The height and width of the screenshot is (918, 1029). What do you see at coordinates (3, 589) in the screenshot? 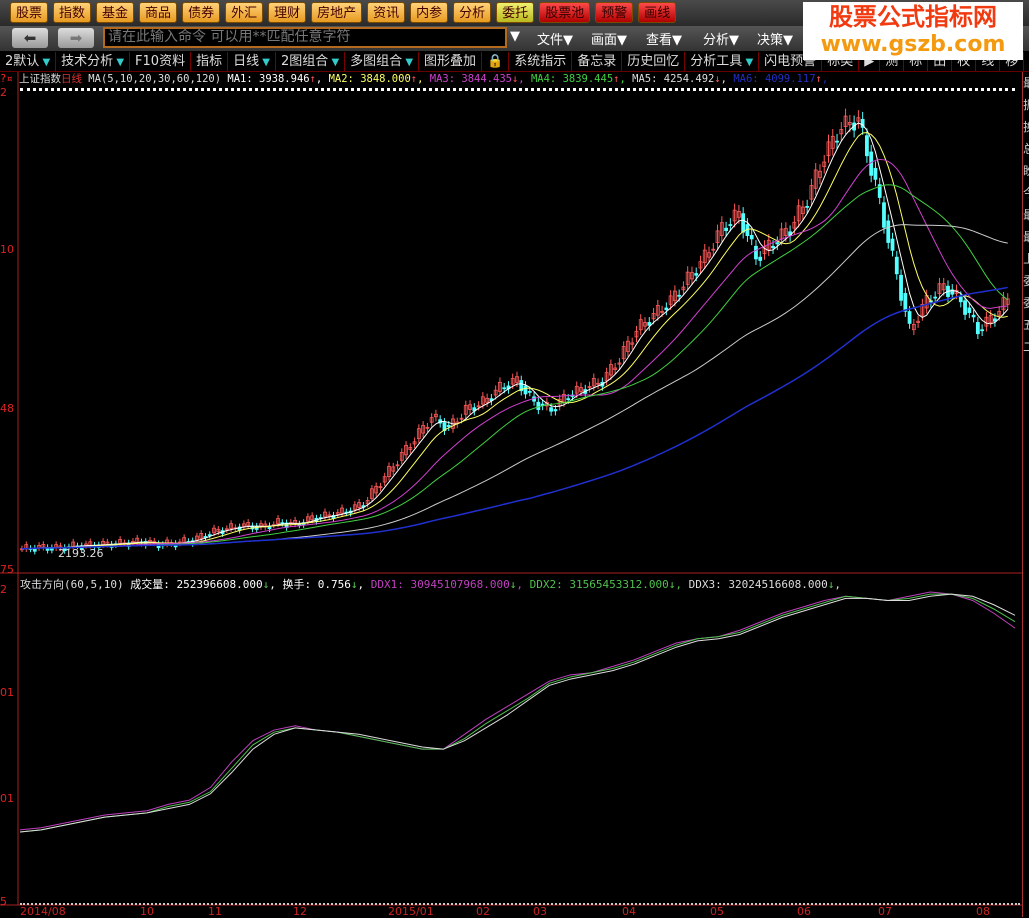
I see `indicator-axis-label: 2` at bounding box center [3, 589].